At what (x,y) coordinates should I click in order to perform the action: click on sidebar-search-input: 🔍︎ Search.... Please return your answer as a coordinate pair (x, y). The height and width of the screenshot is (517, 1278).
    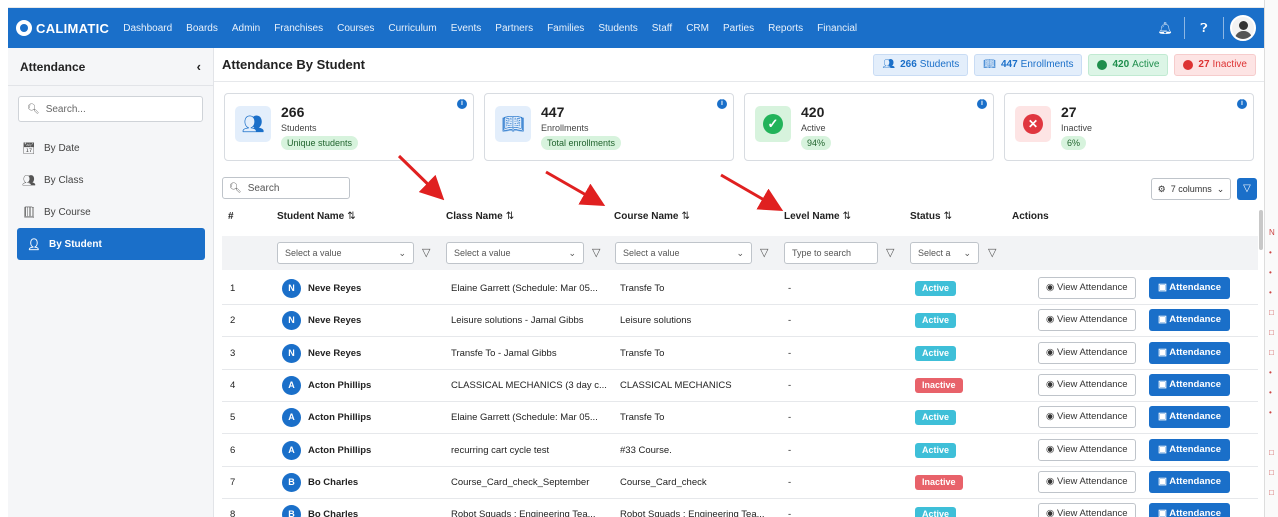
    Looking at the image, I should click on (110, 109).